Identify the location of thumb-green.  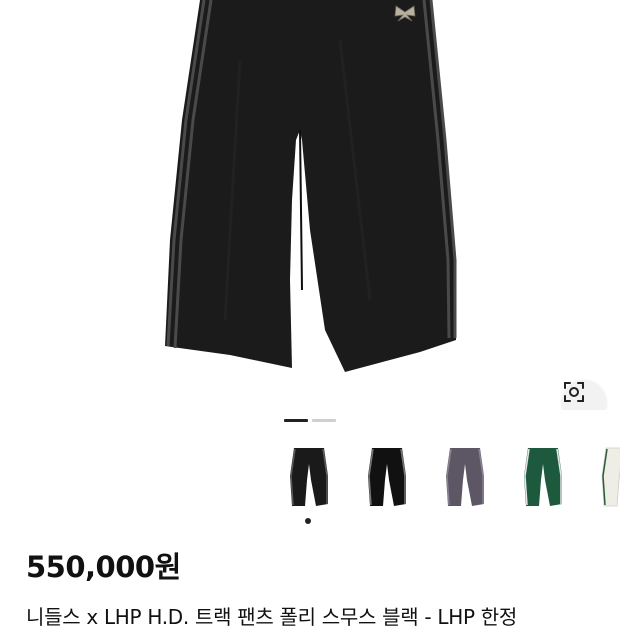
(542, 478).